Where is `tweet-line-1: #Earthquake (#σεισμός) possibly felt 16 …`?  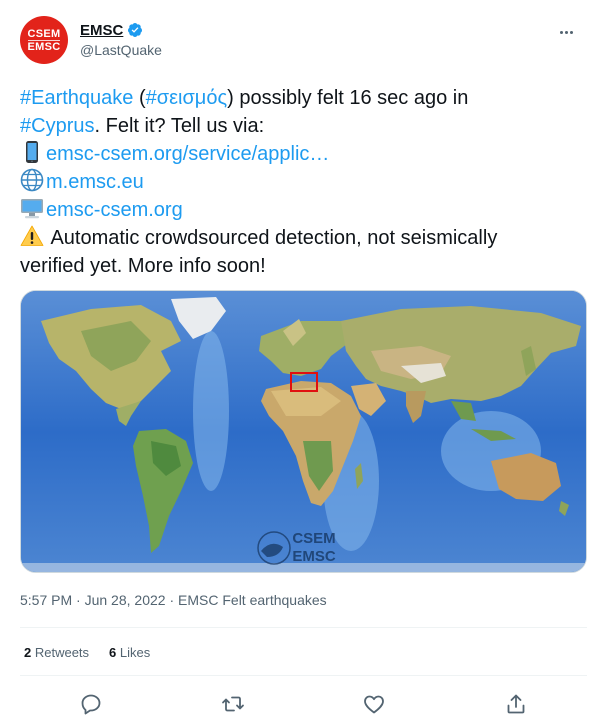
tweet-line-1: #Earthquake (#σεισμός) possibly felt 16 … is located at coordinates (303, 98).